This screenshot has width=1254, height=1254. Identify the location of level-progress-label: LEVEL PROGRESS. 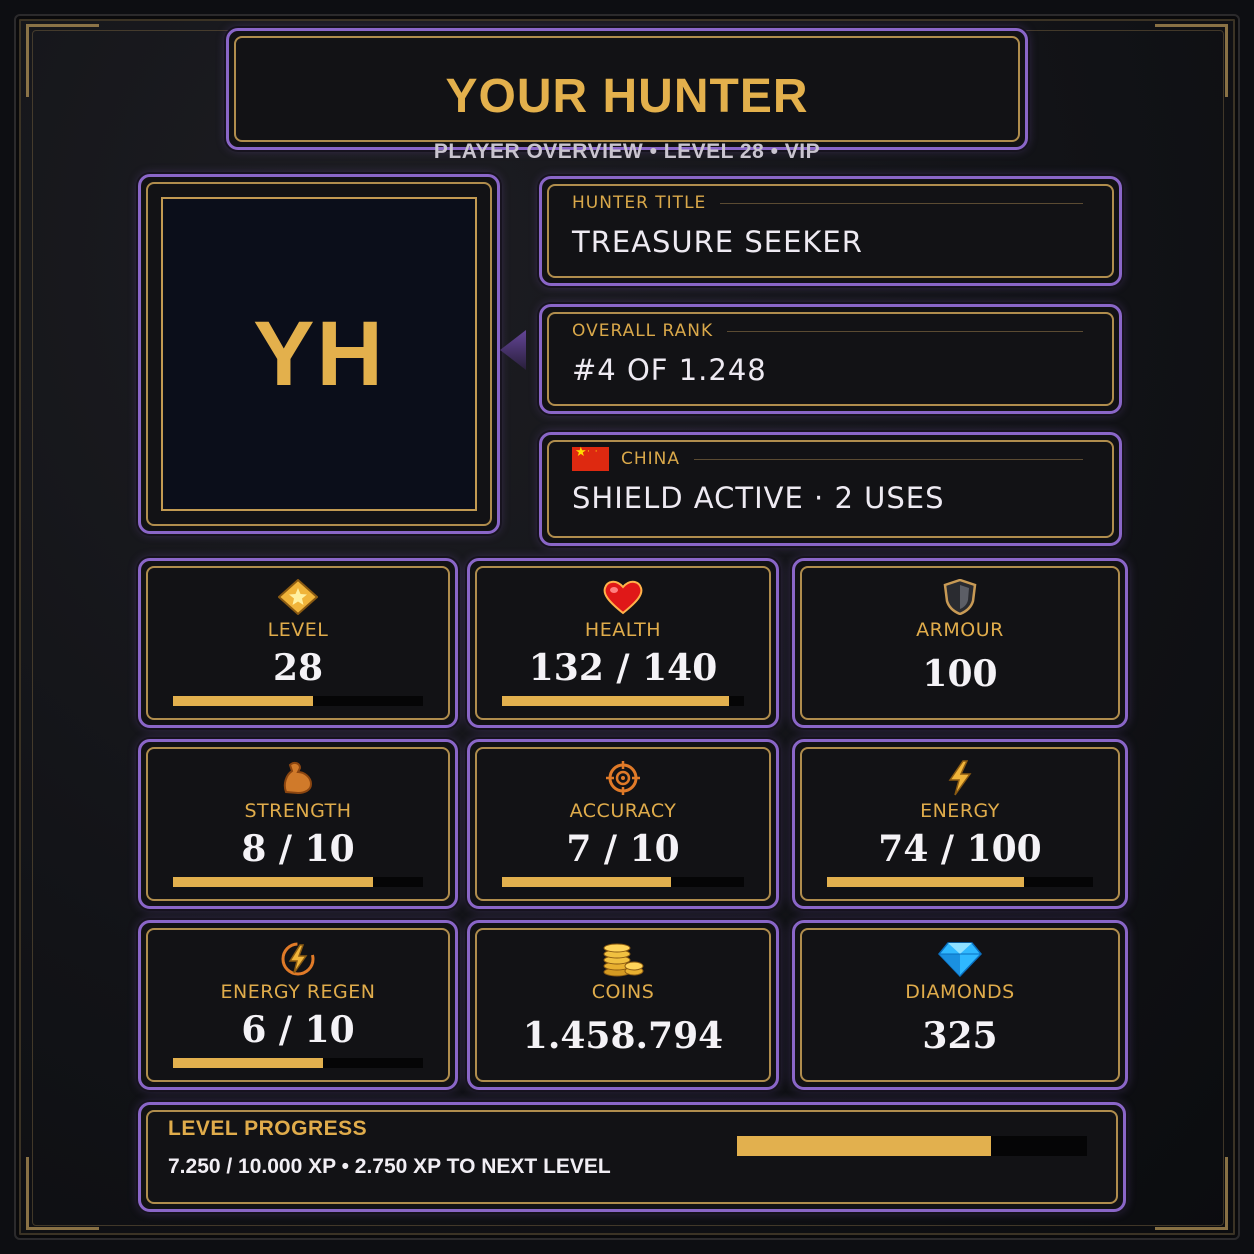
(268, 1128).